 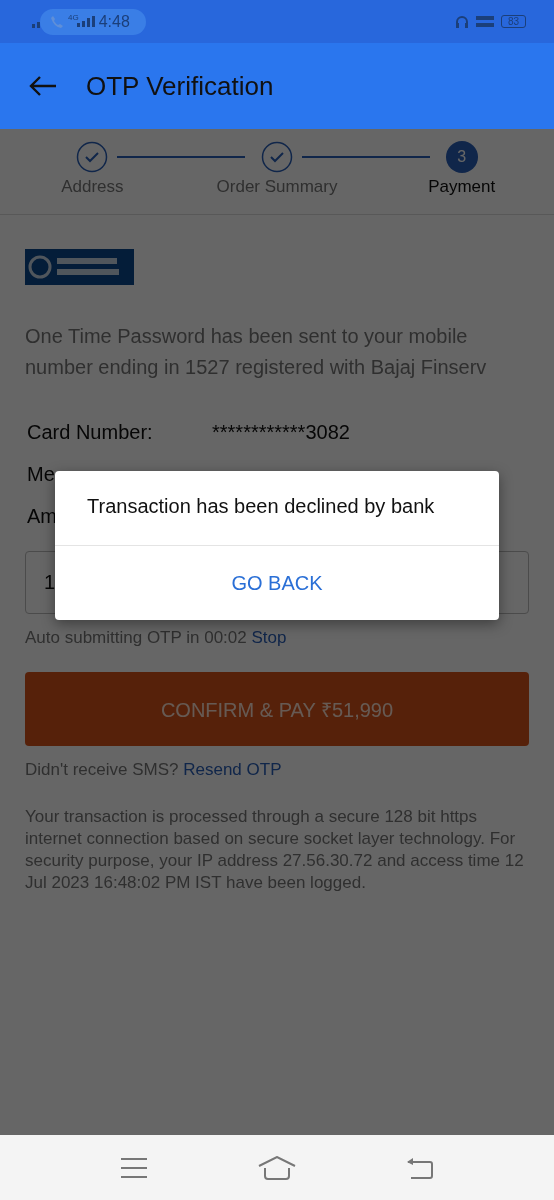 I want to click on dialog-message: Transaction has been declined by bank, so click(x=277, y=508).